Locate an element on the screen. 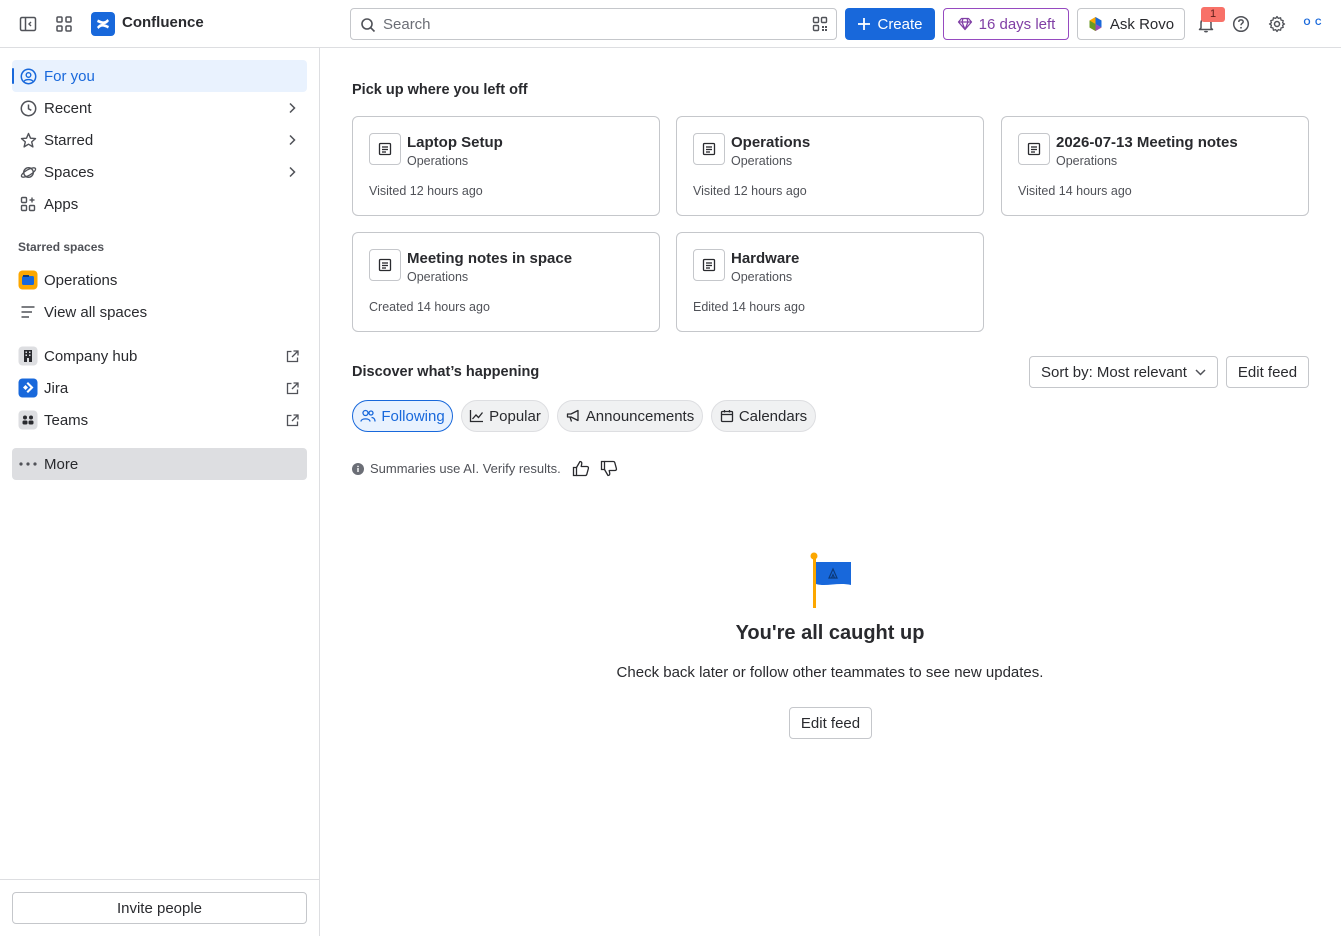 Image resolution: width=1341 pixels, height=936 pixels. recent-page-card: Hardware Operations Edited 14 hours ago is located at coordinates (830, 282).